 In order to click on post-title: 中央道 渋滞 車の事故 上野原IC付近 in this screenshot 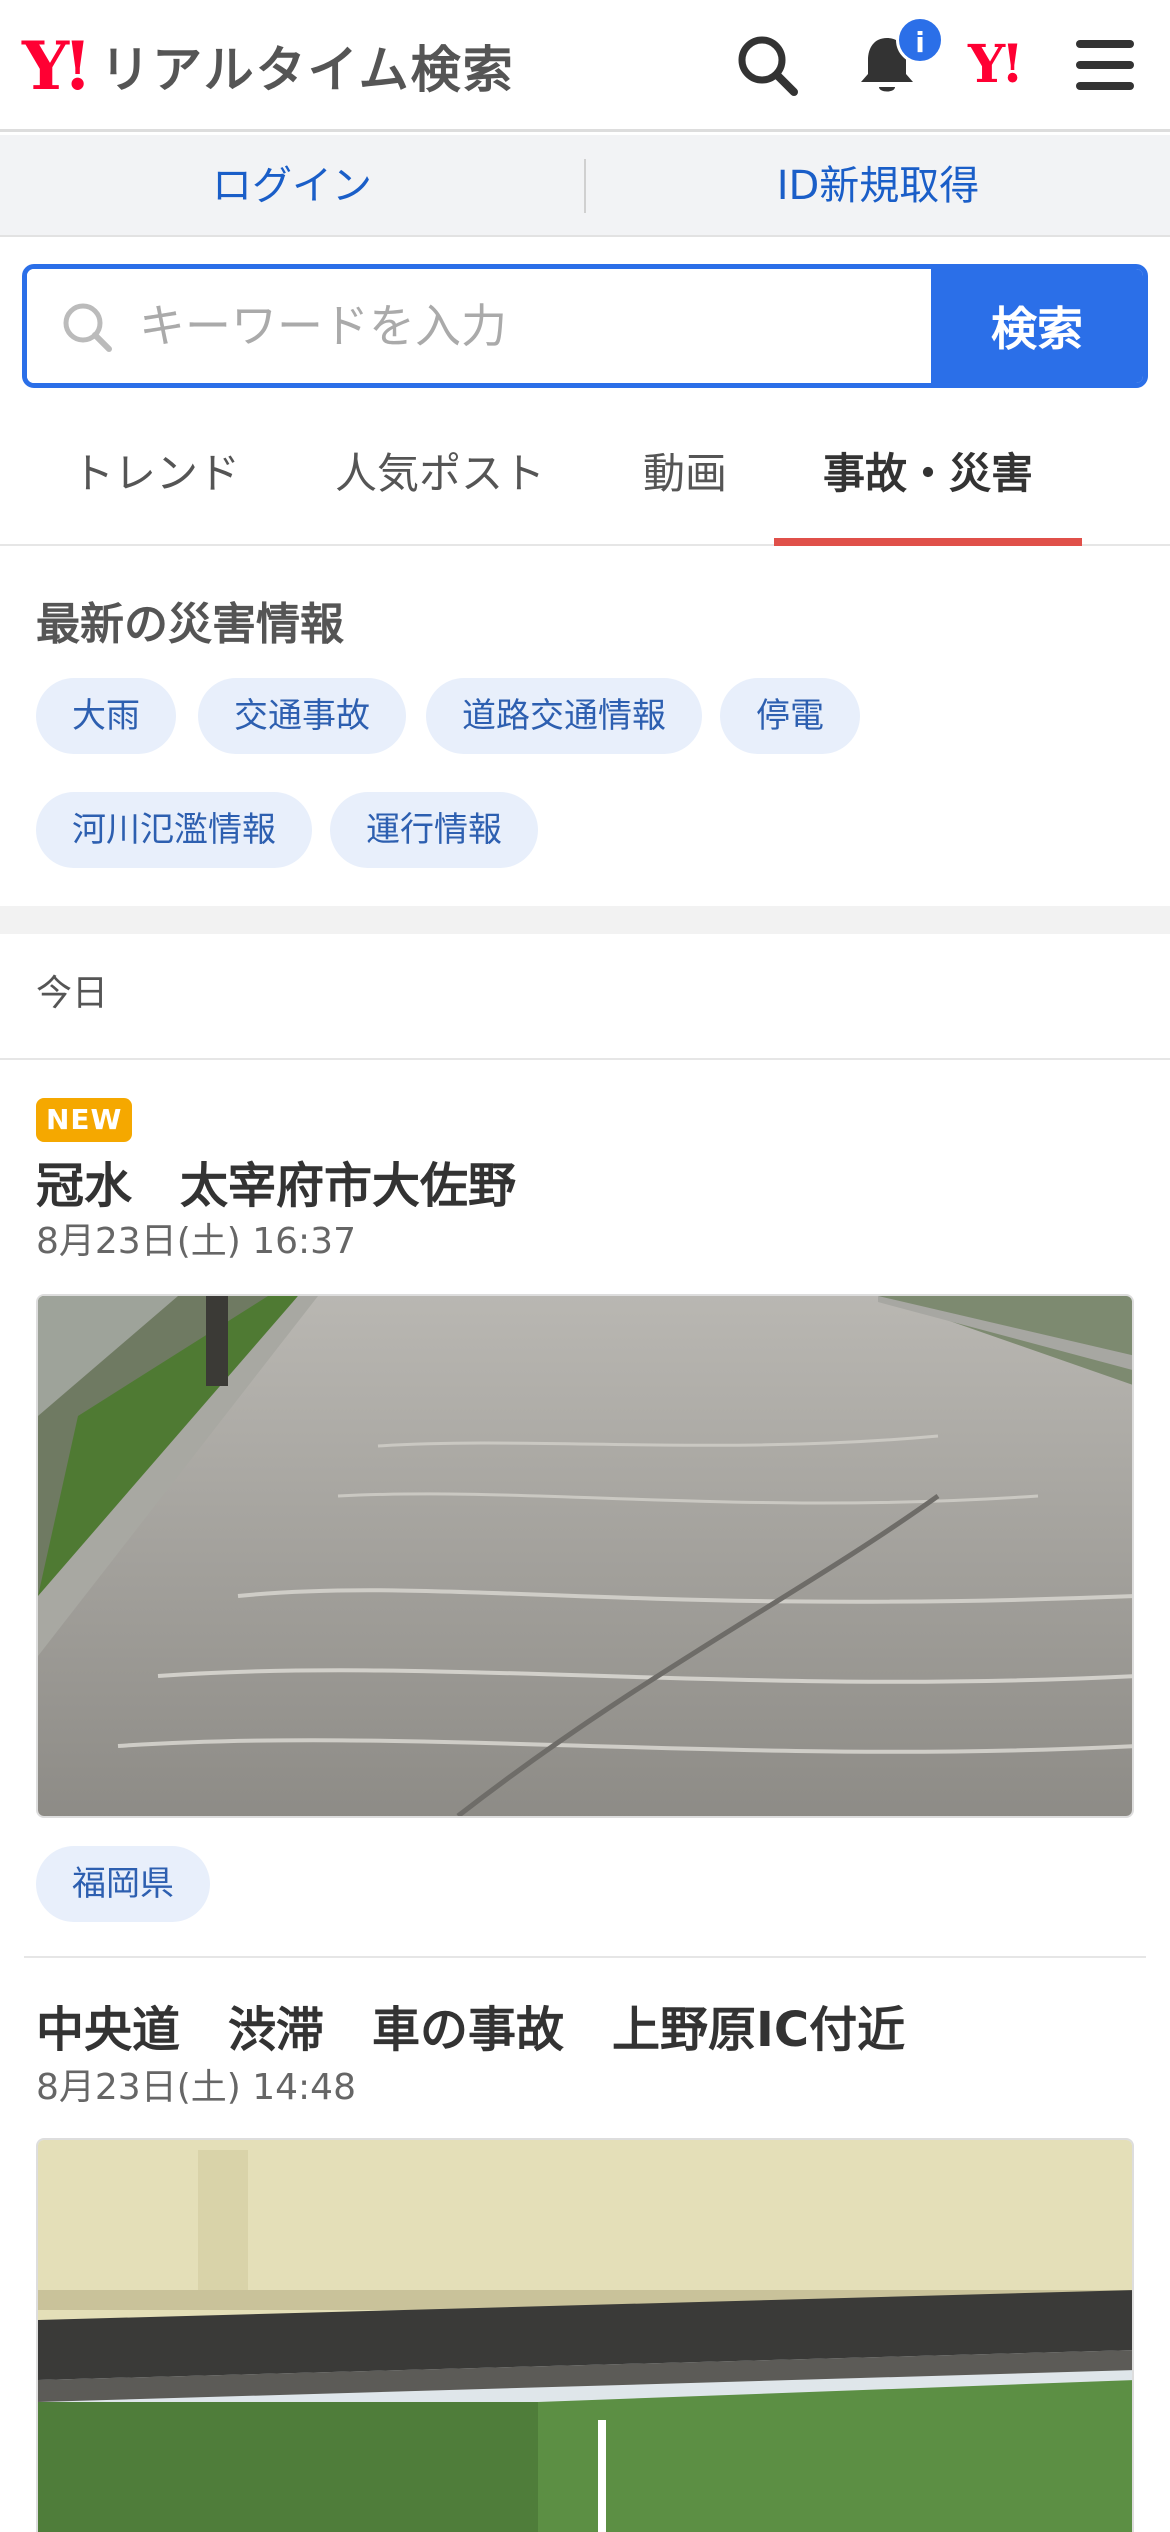, I will do `click(470, 2025)`.